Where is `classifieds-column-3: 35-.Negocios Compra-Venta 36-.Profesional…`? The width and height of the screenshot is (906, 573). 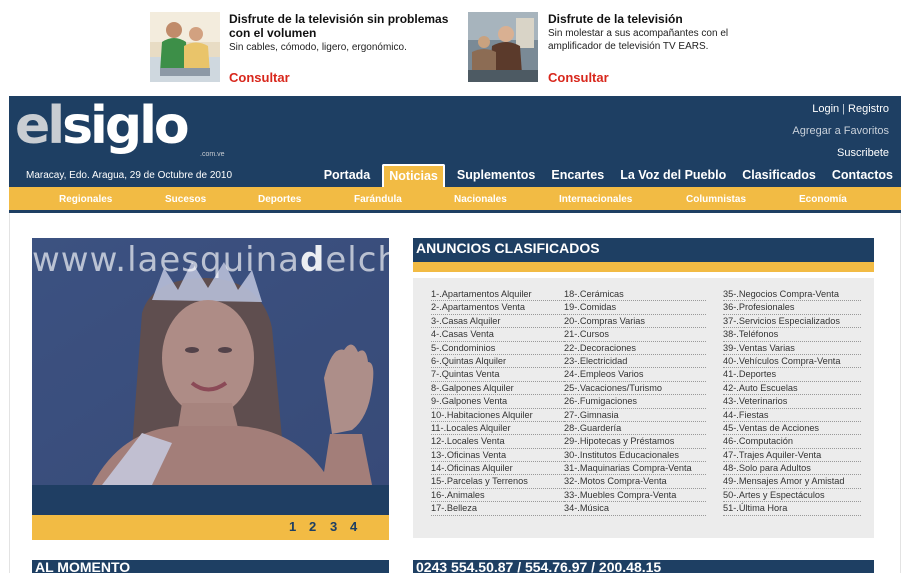 classifieds-column-3: 35-.Negocios Compra-Venta 36-.Profesional… is located at coordinates (792, 402).